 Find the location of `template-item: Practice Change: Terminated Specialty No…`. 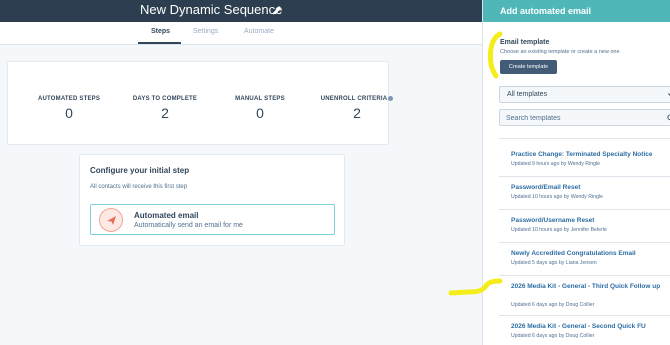

template-item: Practice Change: Terminated Specialty No… is located at coordinates (584, 160).